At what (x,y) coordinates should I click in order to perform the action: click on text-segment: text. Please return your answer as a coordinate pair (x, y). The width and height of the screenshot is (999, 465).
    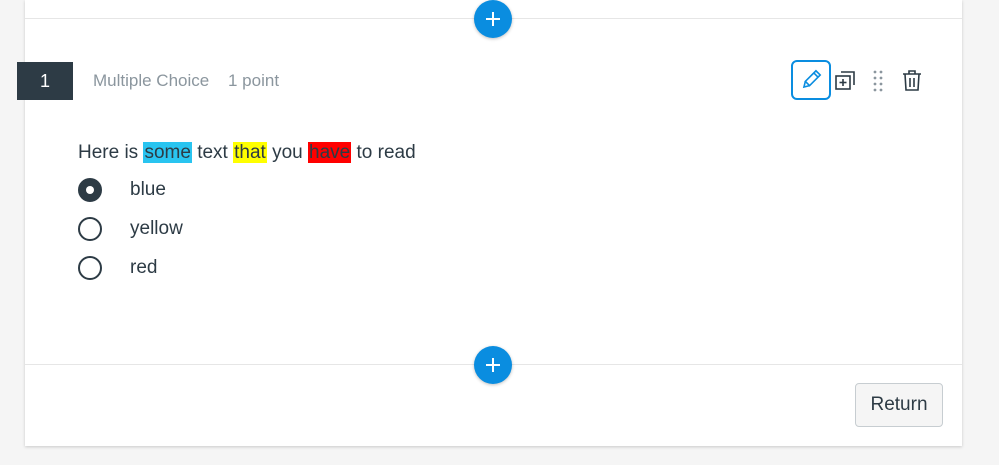
    Looking at the image, I should click on (212, 152).